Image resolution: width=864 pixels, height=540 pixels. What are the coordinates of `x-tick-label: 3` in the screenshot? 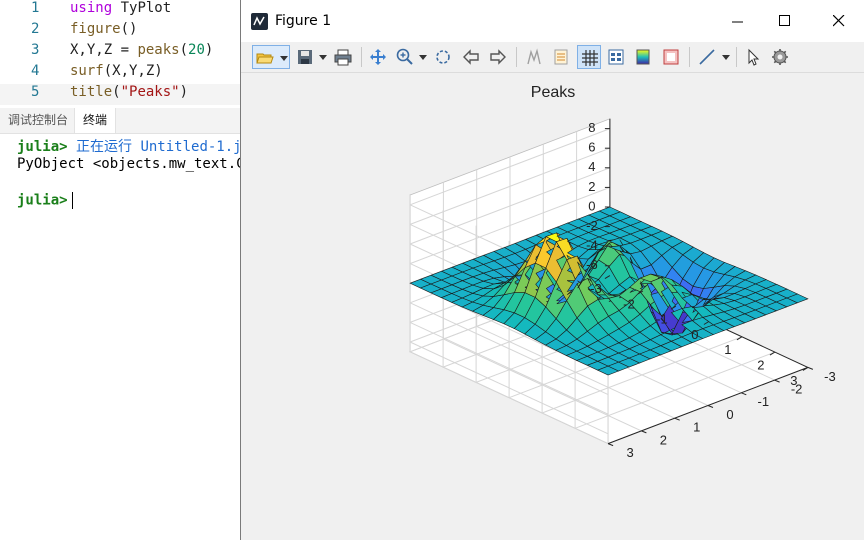 It's located at (793, 380).